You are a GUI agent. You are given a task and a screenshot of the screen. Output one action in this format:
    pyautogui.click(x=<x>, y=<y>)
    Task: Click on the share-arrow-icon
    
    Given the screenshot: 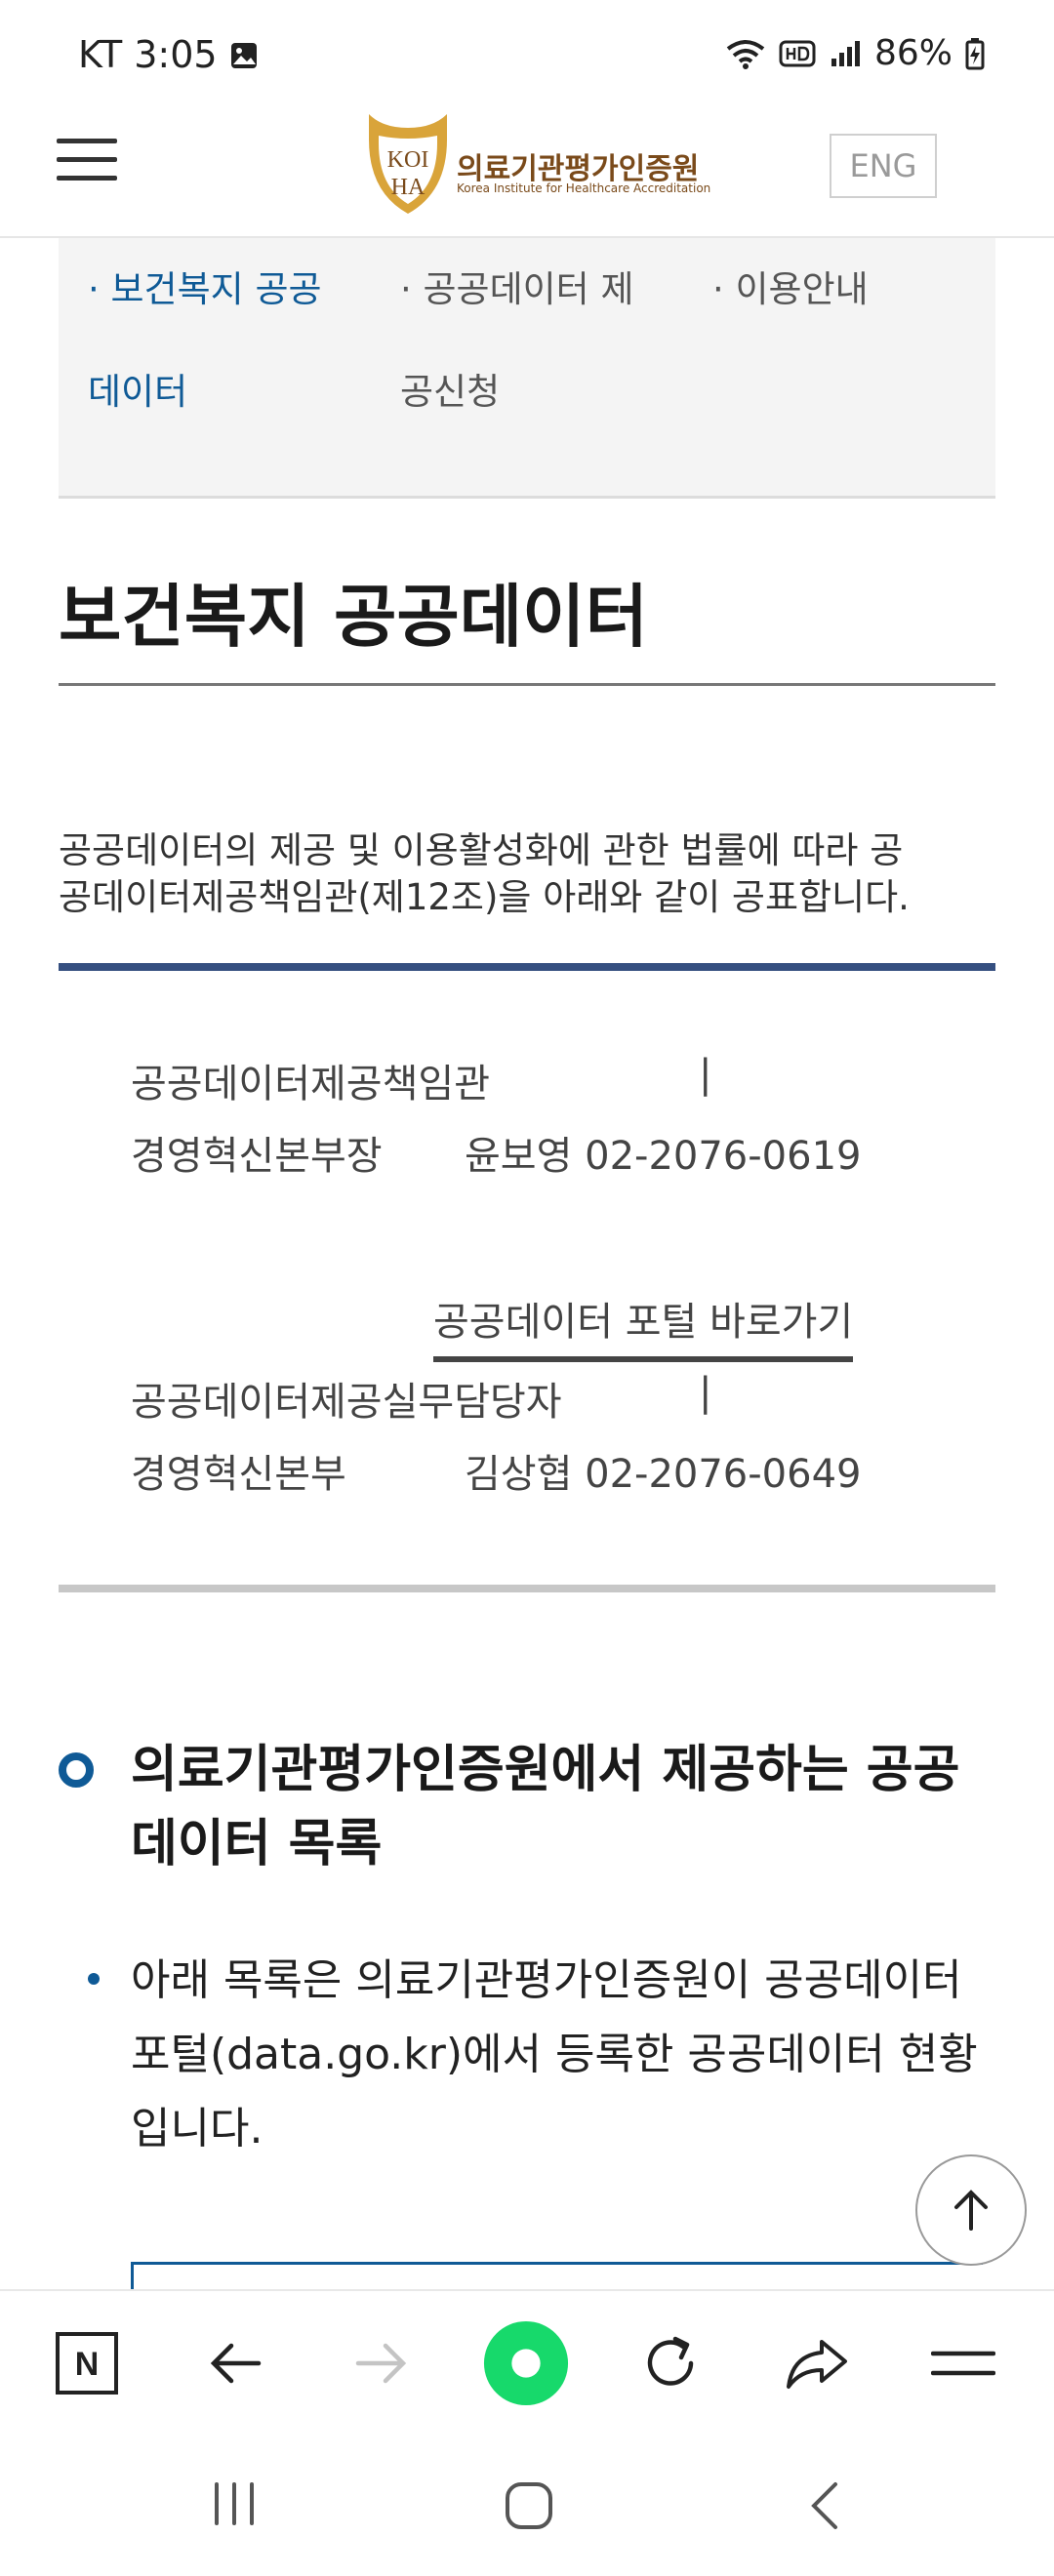 What is the action you would take?
    pyautogui.click(x=817, y=2364)
    